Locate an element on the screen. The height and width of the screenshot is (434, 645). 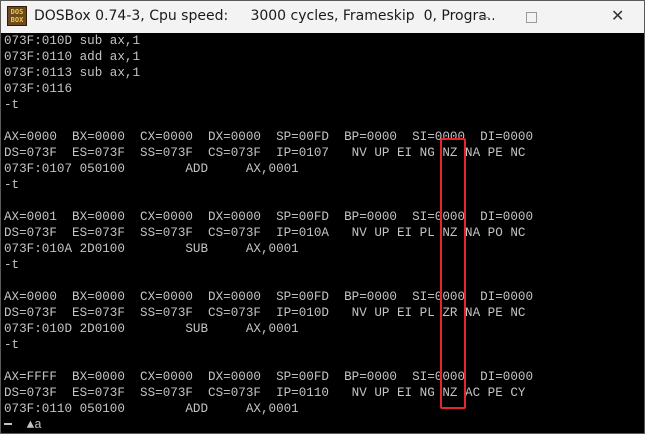
minimize-button is located at coordinates (484, 17).